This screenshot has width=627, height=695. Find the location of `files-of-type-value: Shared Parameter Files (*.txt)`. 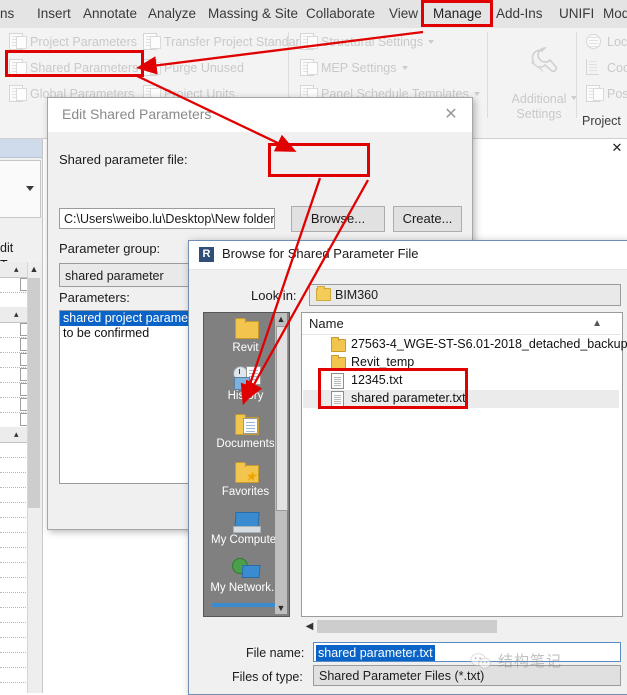

files-of-type-value: Shared Parameter Files (*.txt) is located at coordinates (402, 676).